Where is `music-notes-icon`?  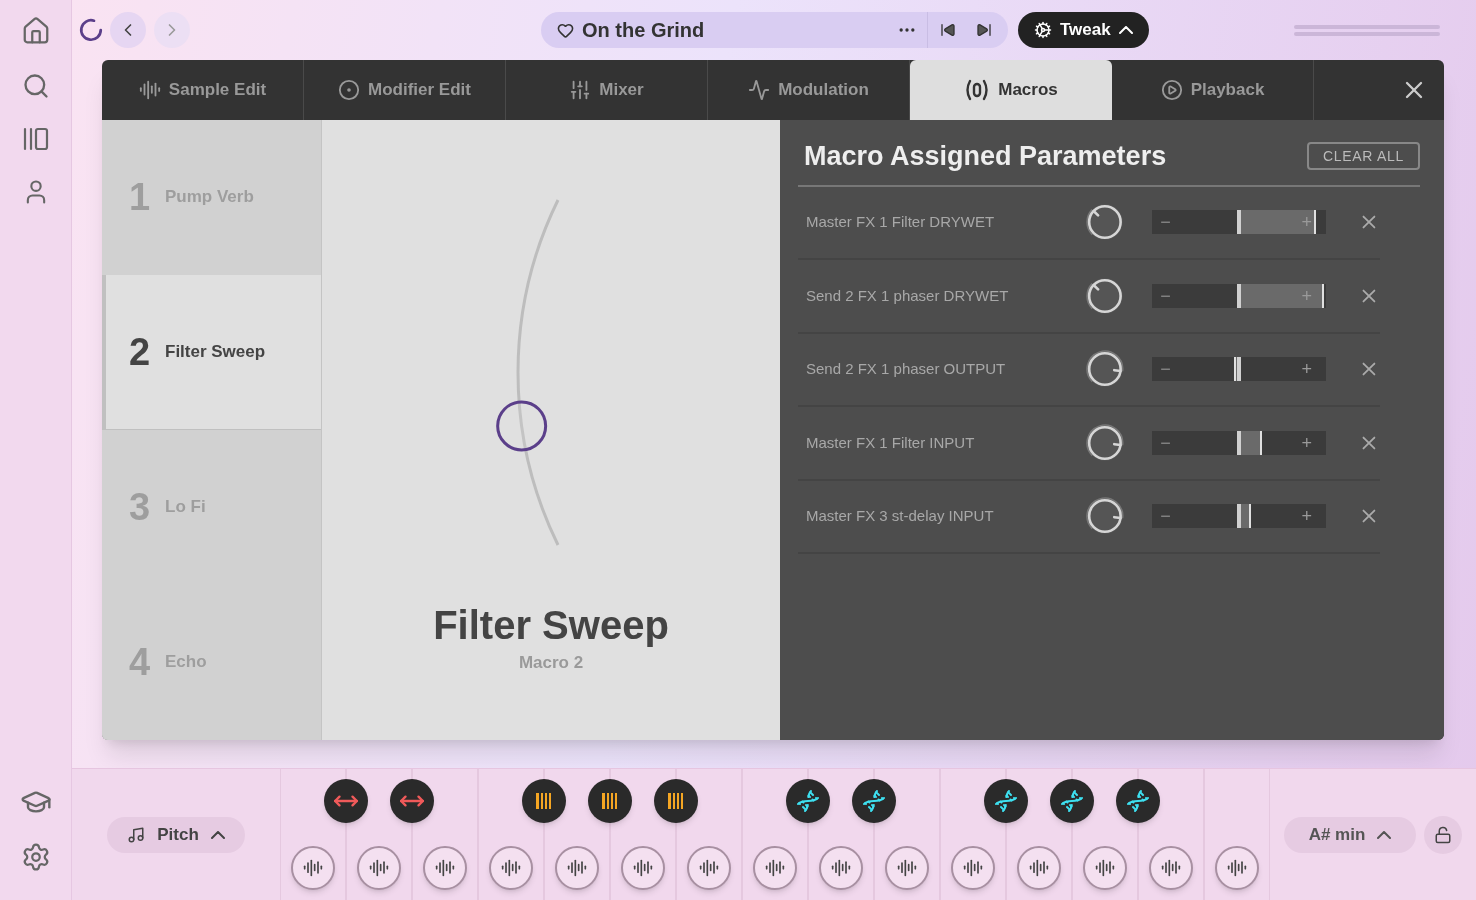
music-notes-icon is located at coordinates (136, 834).